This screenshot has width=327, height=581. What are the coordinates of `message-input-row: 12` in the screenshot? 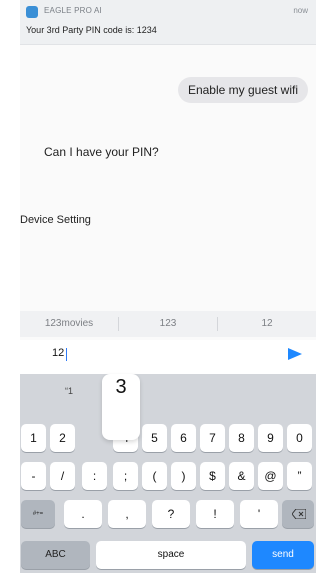 It's located at (168, 357).